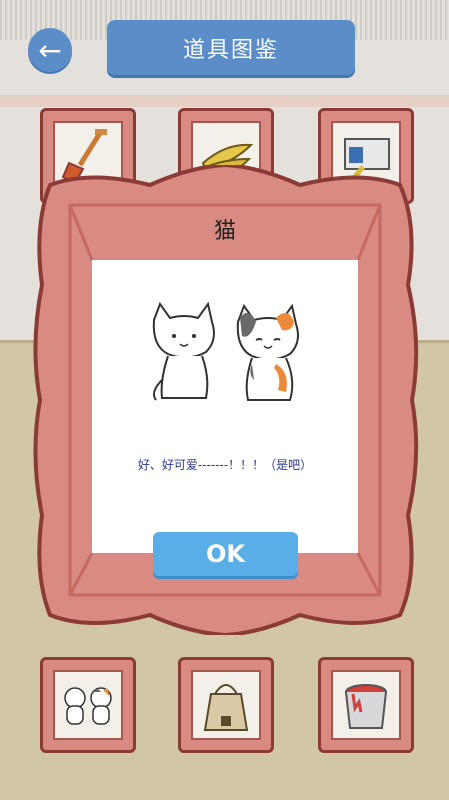 This screenshot has height=800, width=449. I want to click on ok-button-label: OK, so click(225, 554).